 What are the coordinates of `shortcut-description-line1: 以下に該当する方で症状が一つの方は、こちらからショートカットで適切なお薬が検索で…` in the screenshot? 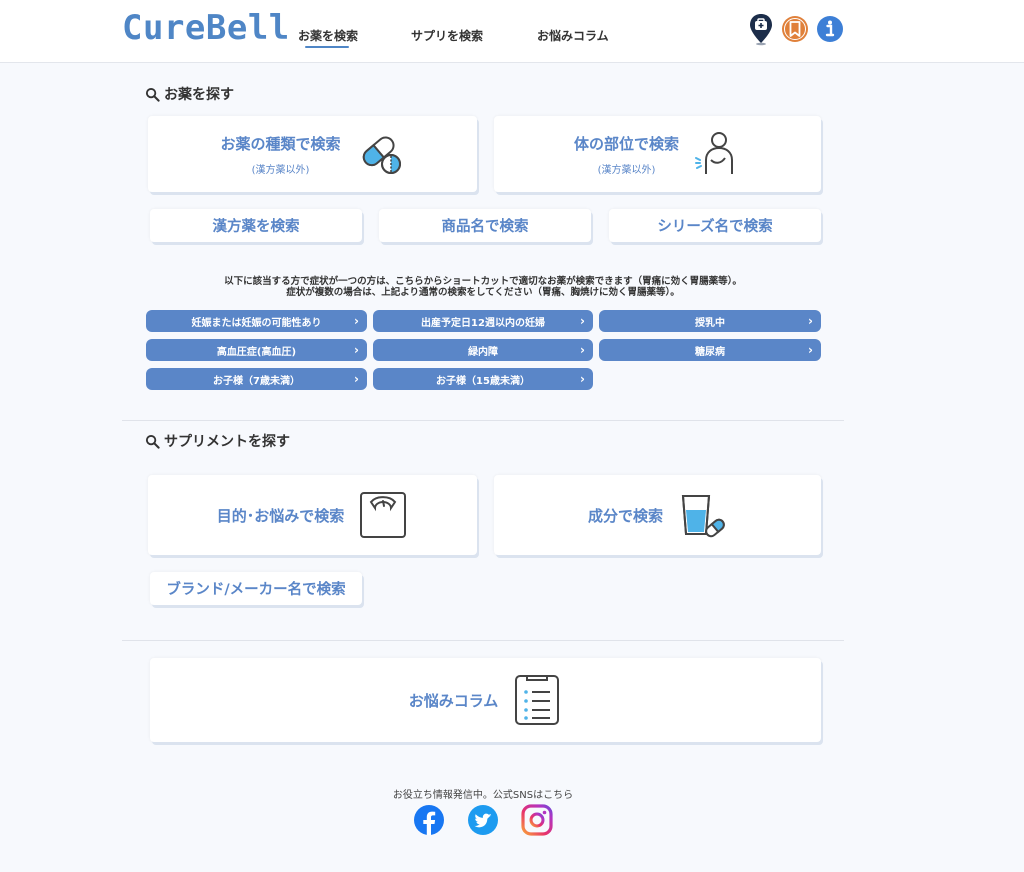 It's located at (483, 281).